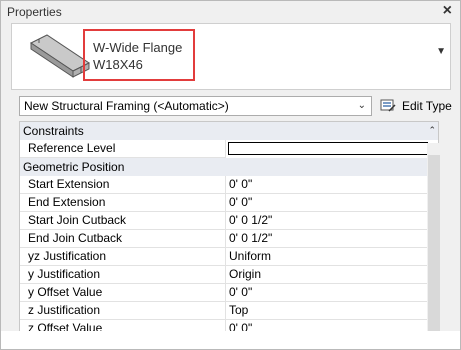 This screenshot has width=461, height=350. I want to click on title-bar: Properties ×, so click(230, 11).